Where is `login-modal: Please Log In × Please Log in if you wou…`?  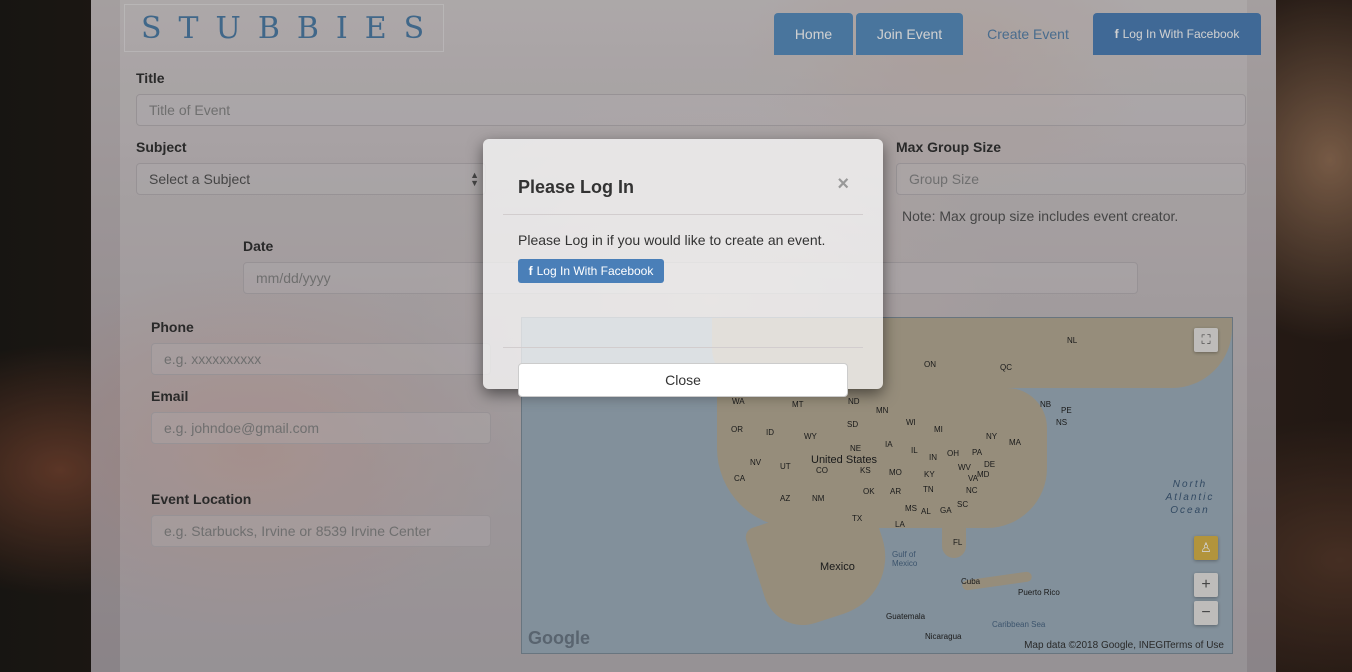 login-modal: Please Log In × Please Log in if you wou… is located at coordinates (683, 268).